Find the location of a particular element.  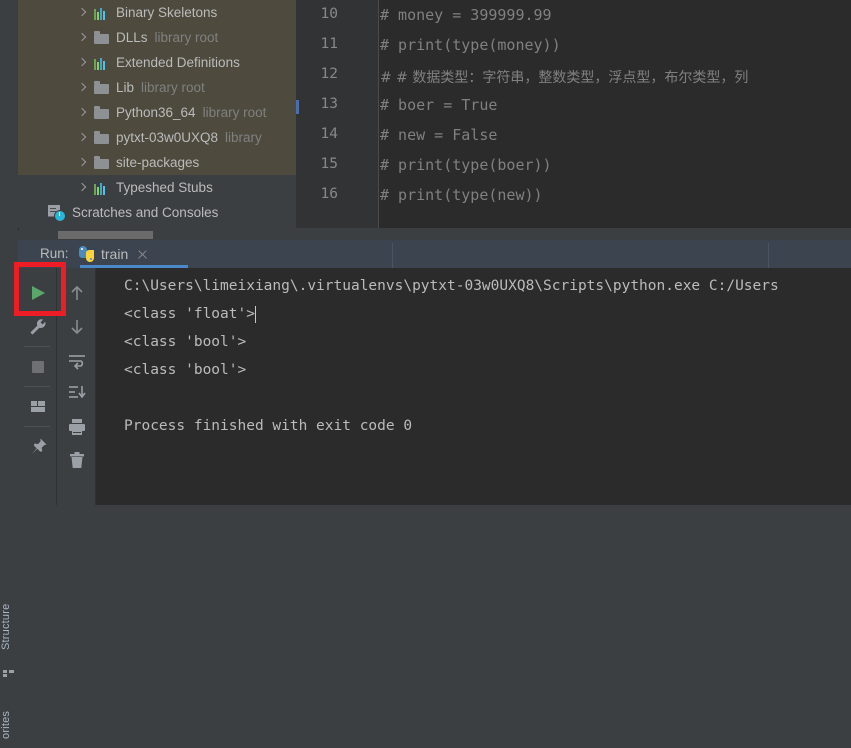

tree-item: site-packages is located at coordinates (157, 162).